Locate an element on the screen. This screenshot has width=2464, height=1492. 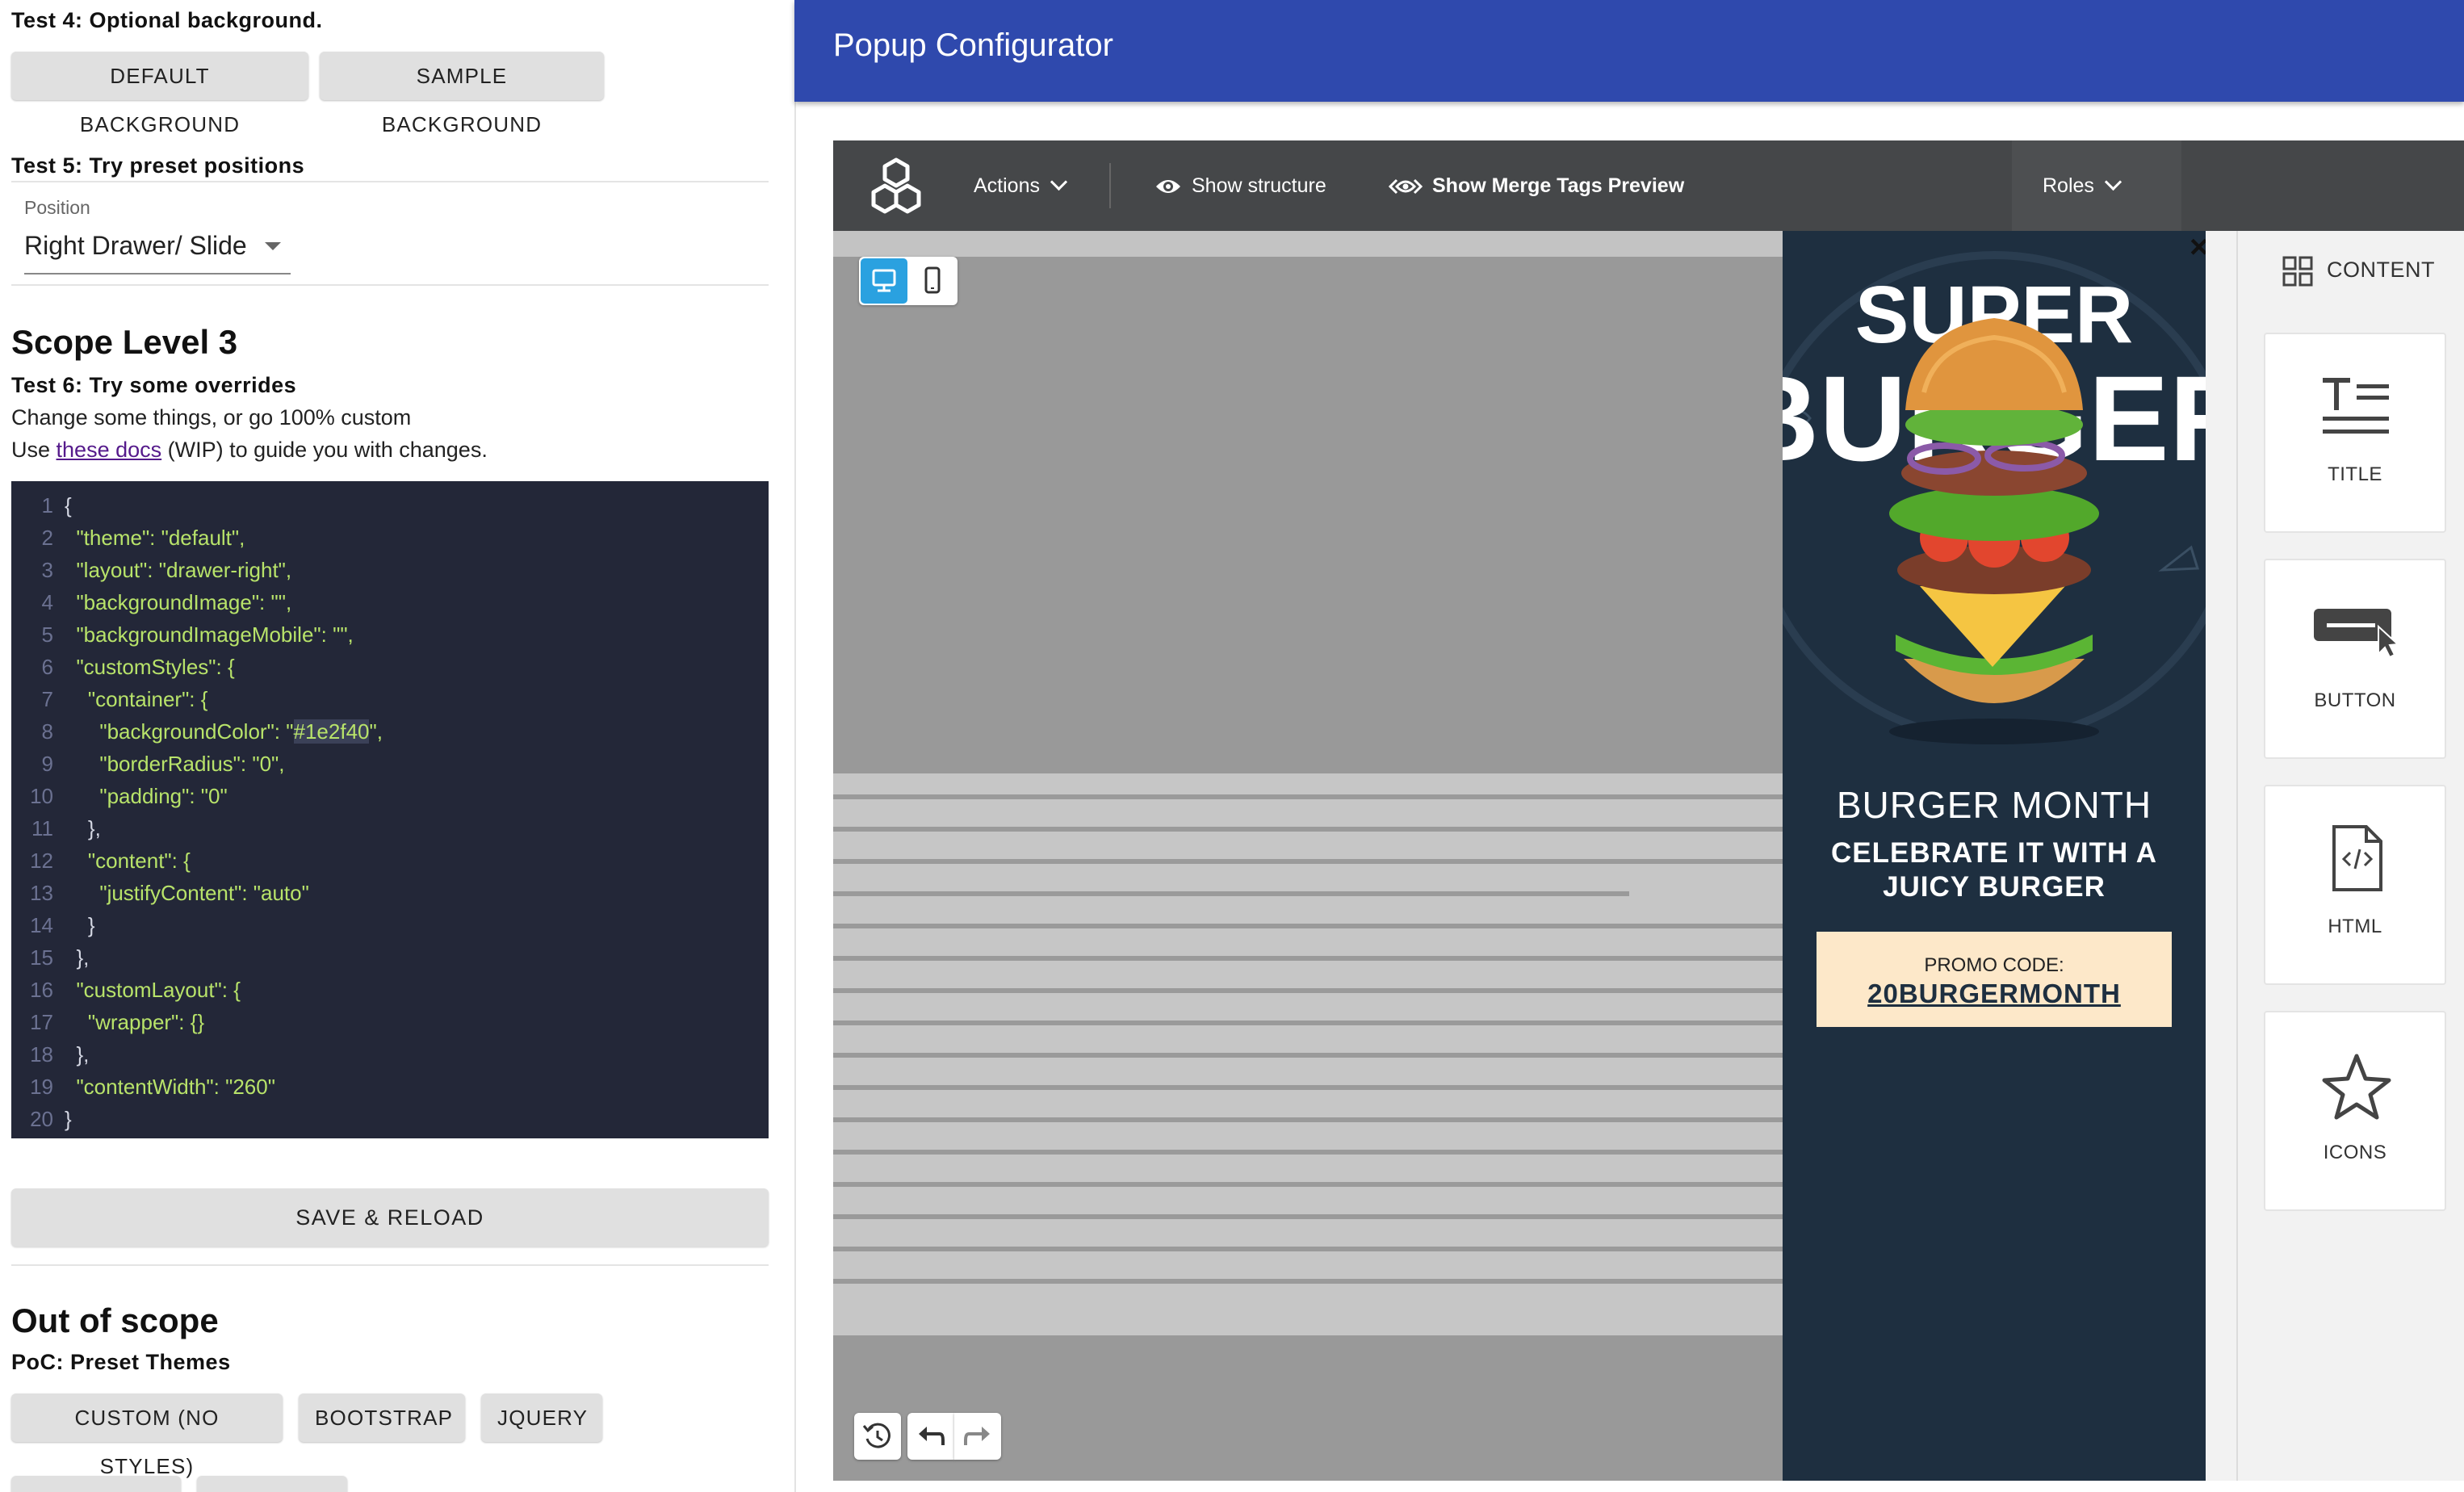
tile-button: BUTTON is located at coordinates (2355, 659).